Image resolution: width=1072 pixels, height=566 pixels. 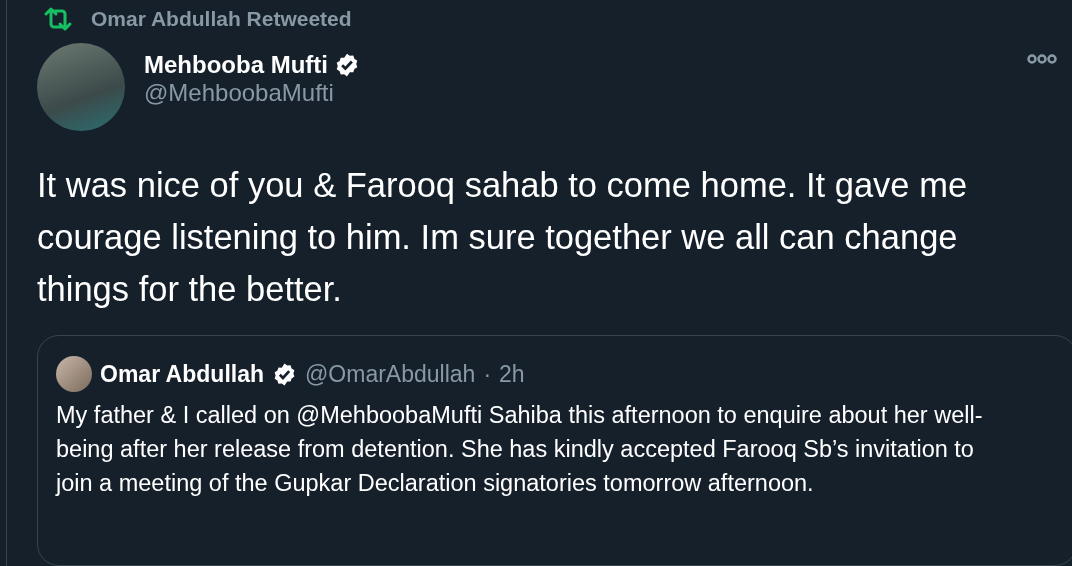 What do you see at coordinates (221, 19) in the screenshot?
I see `retweeted-by-label: Omar Abdullah Retweeted` at bounding box center [221, 19].